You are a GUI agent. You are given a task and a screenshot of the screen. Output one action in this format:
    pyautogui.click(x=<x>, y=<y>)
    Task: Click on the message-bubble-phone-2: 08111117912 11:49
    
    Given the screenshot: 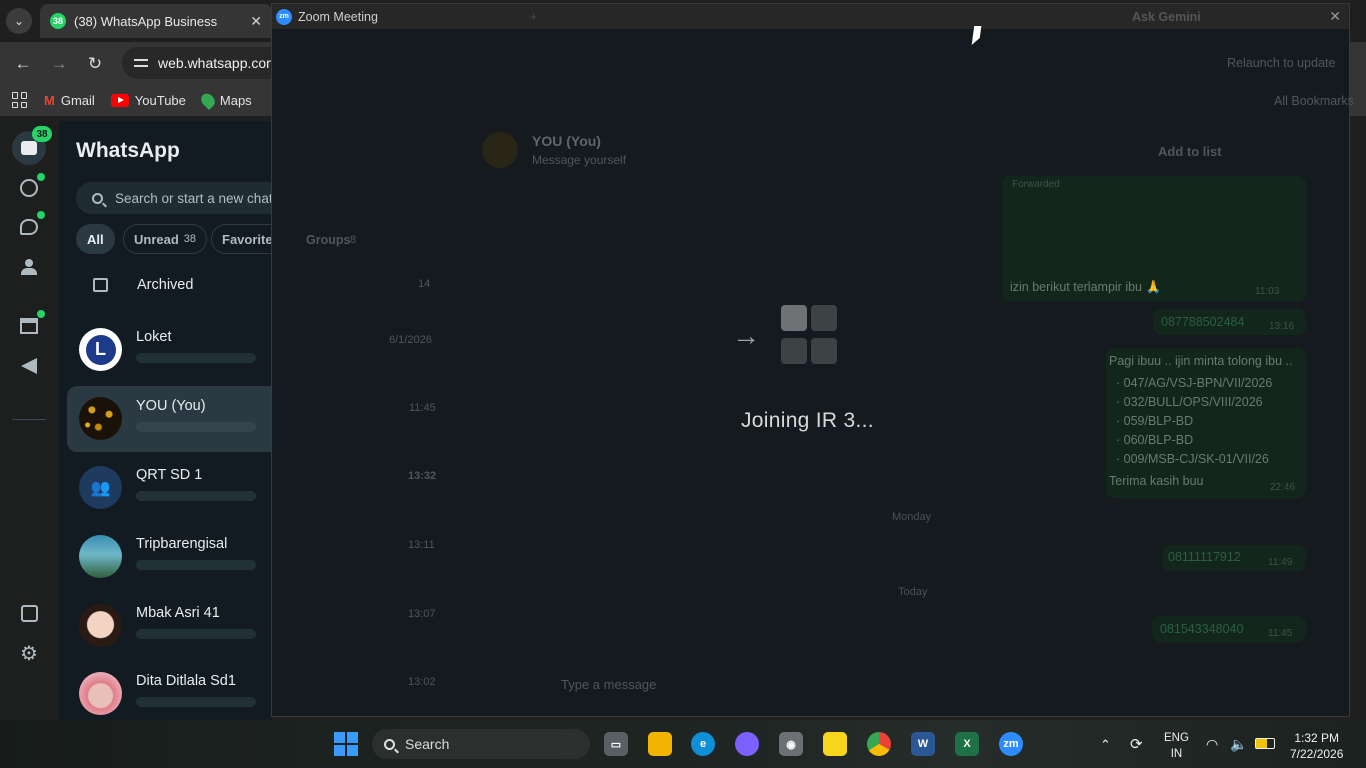 What is the action you would take?
    pyautogui.click(x=1234, y=558)
    